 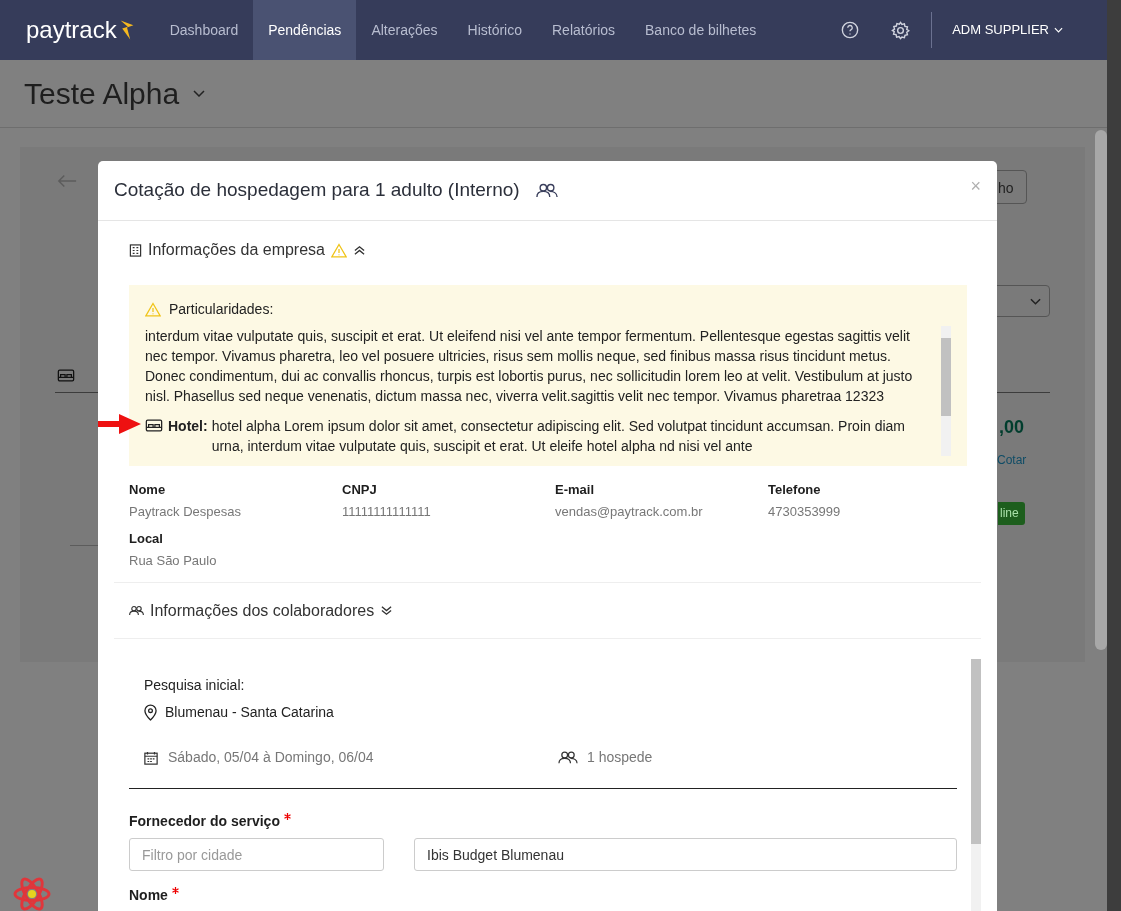 What do you see at coordinates (271, 757) in the screenshot?
I see `date-range: Sábado, 05/04 à Domingo, 06/04` at bounding box center [271, 757].